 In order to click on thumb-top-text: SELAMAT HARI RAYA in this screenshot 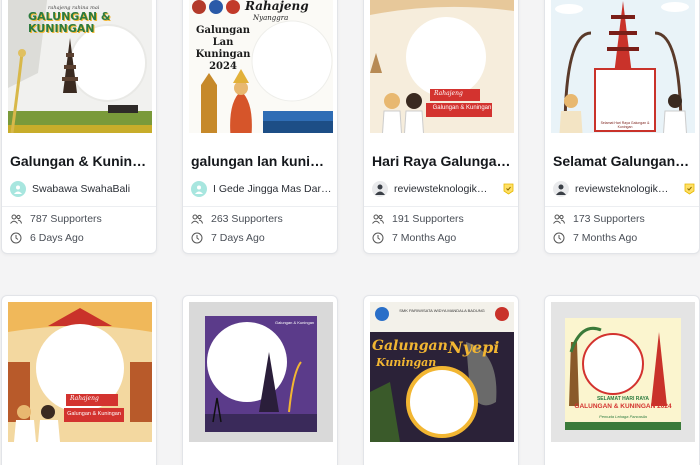, I will do `click(623, 399)`.